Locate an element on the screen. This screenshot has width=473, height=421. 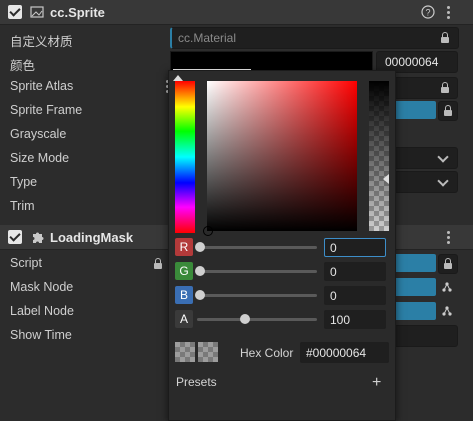
script-lock is located at coordinates (448, 264).